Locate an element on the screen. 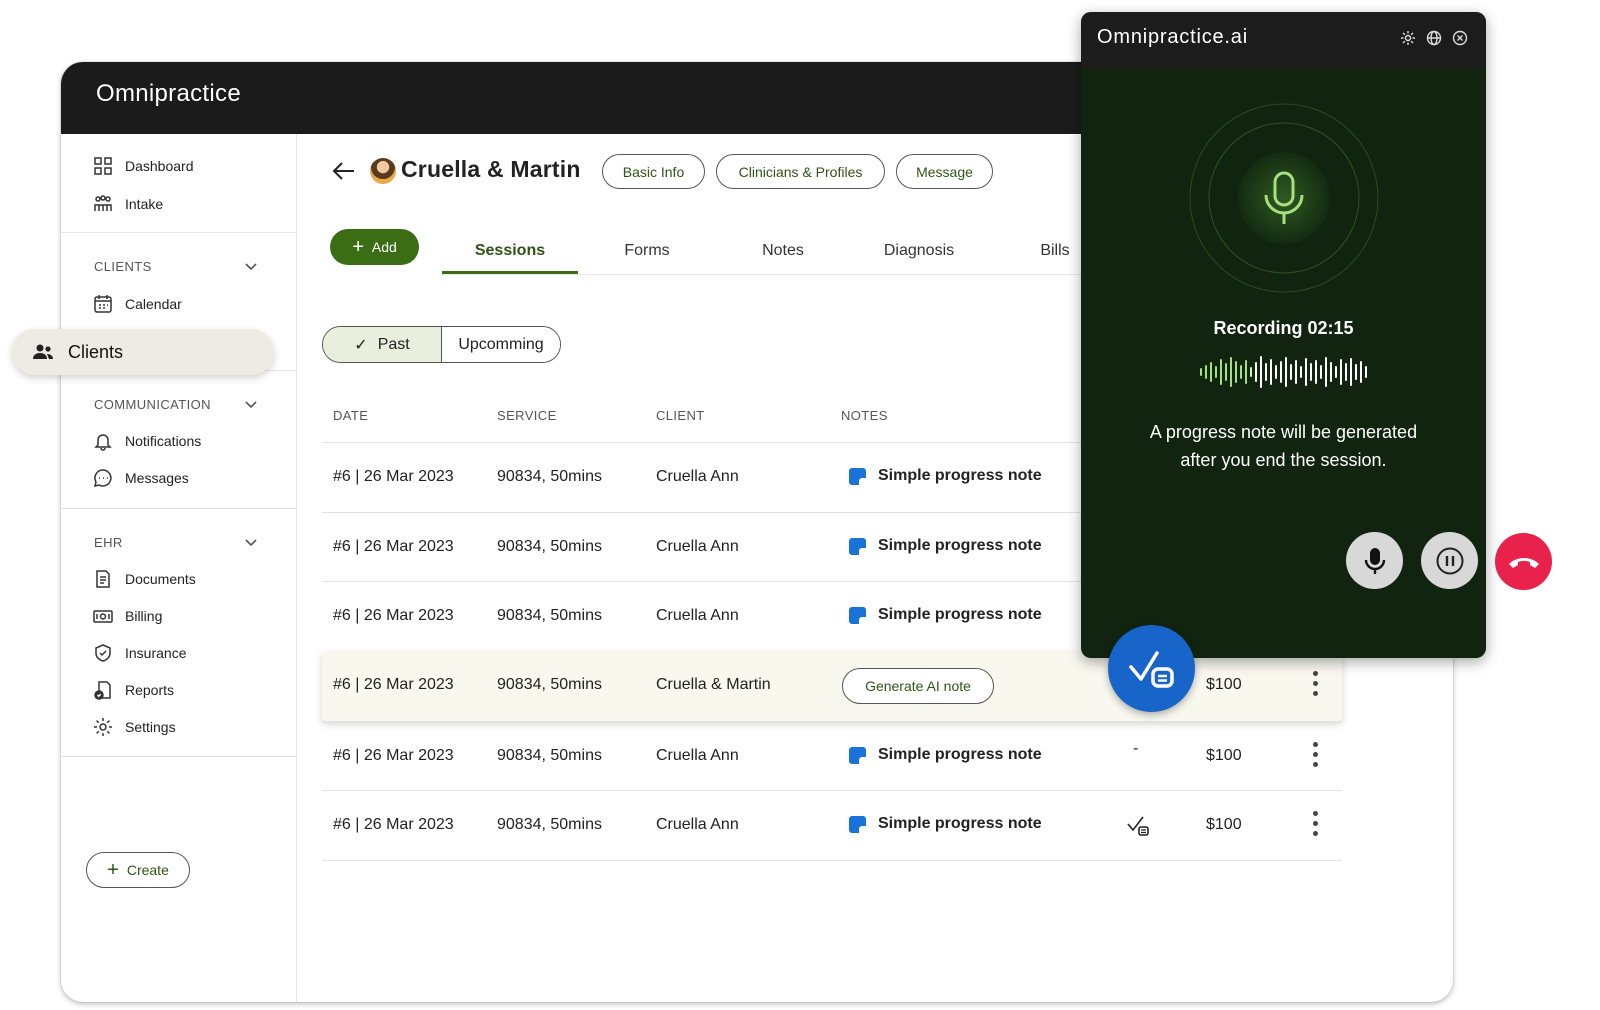 This screenshot has height=1010, width=1600. tab-notes: Notes is located at coordinates (783, 251).